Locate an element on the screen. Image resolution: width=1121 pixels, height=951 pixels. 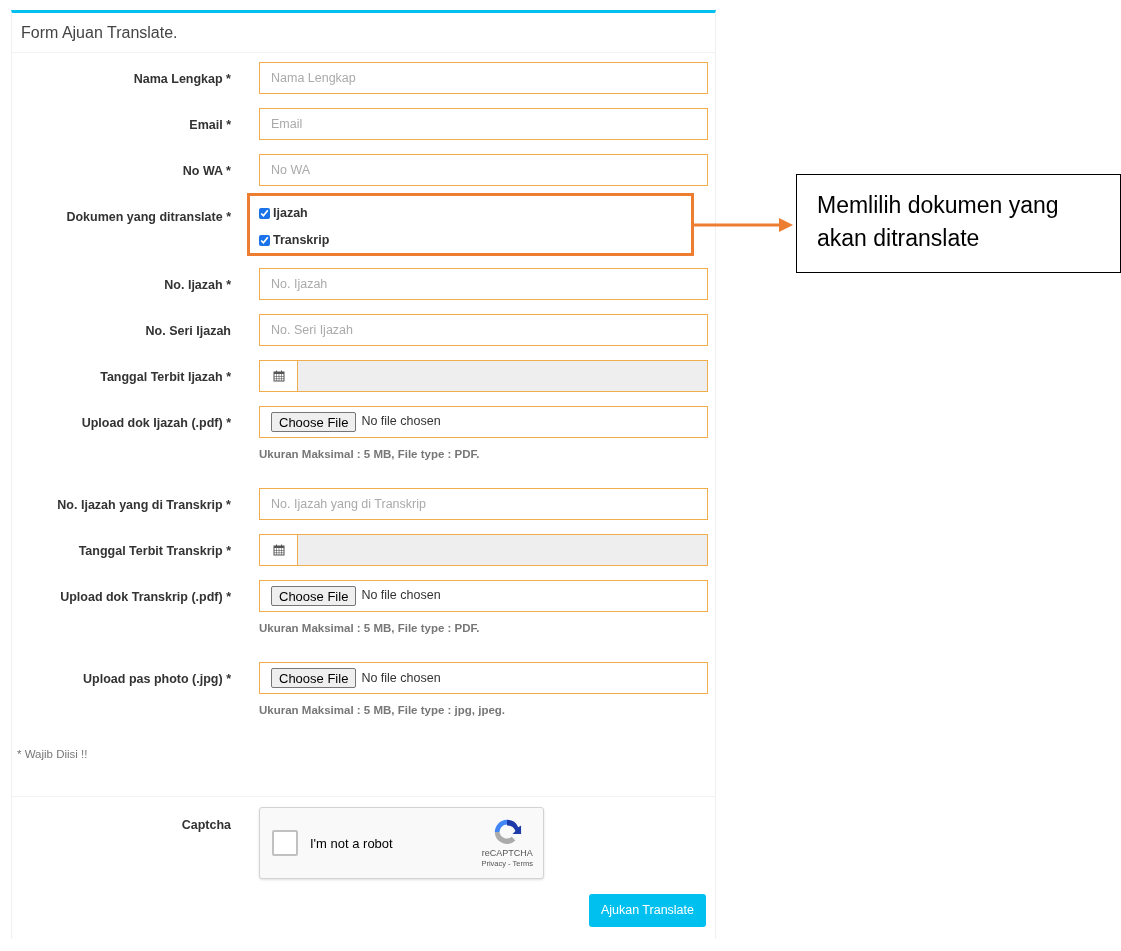
field-label: Email * is located at coordinates (210, 125).